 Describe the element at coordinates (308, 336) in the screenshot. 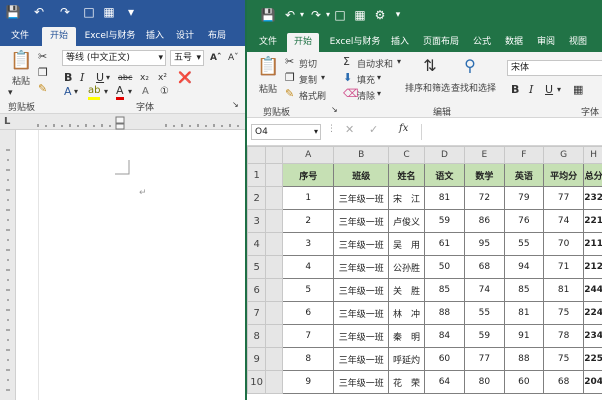

I see `table-cell: 7` at that location.